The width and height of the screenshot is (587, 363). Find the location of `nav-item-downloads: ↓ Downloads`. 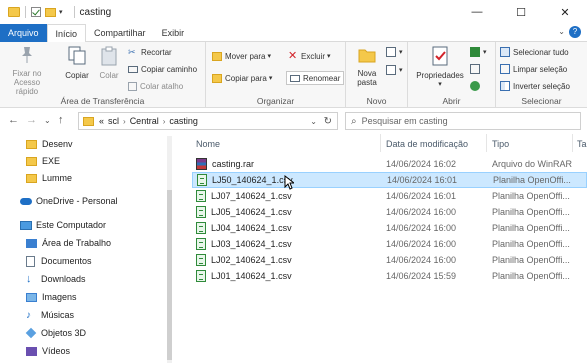

nav-item-downloads: ↓ Downloads is located at coordinates (56, 279).